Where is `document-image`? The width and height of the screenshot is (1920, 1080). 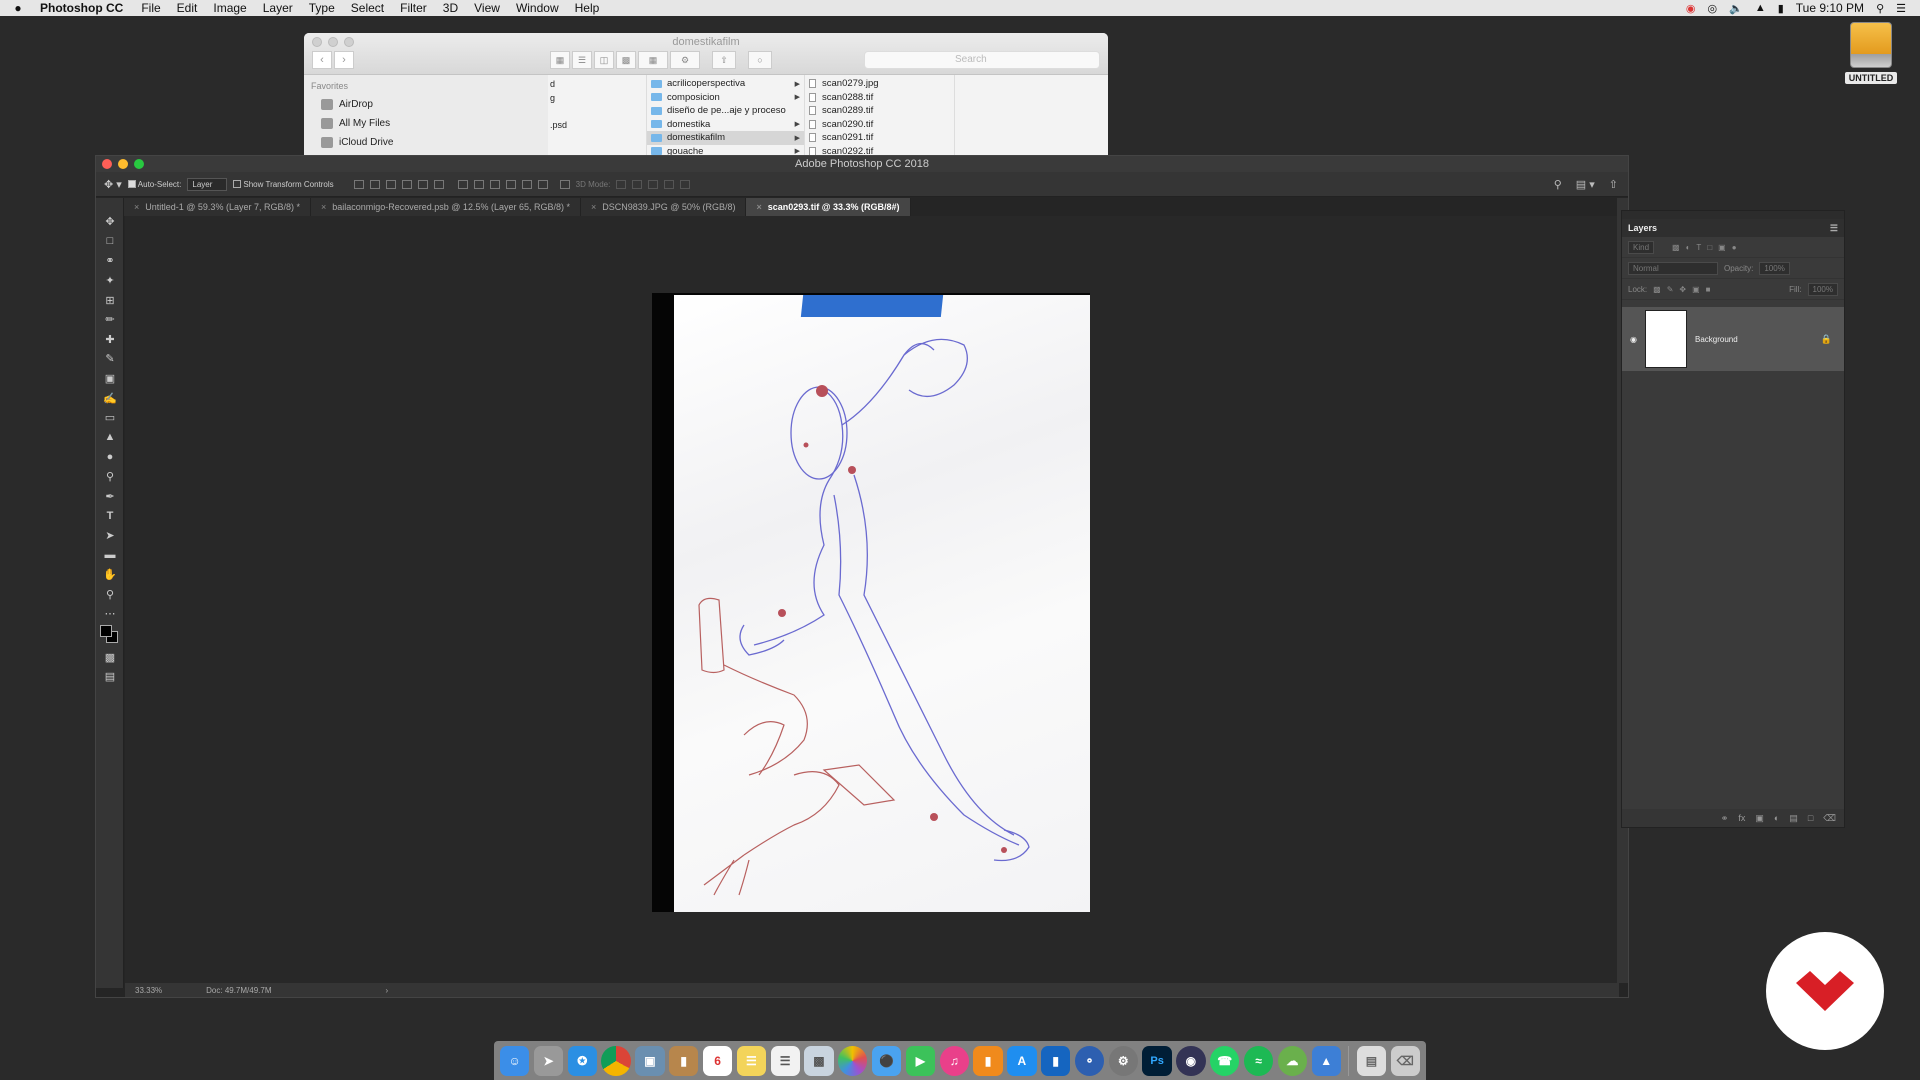 document-image is located at coordinates (871, 602).